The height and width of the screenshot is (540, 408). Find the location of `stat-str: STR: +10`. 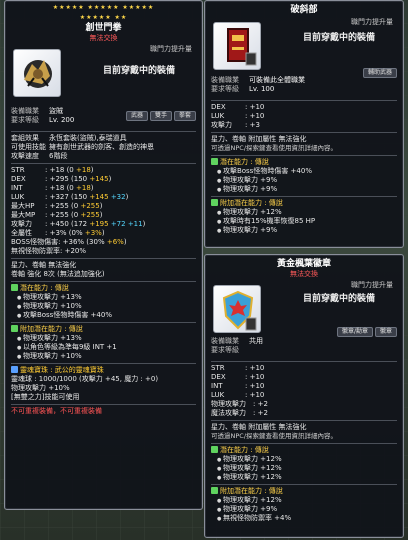

stat-str: STR: +10 is located at coordinates (238, 368).